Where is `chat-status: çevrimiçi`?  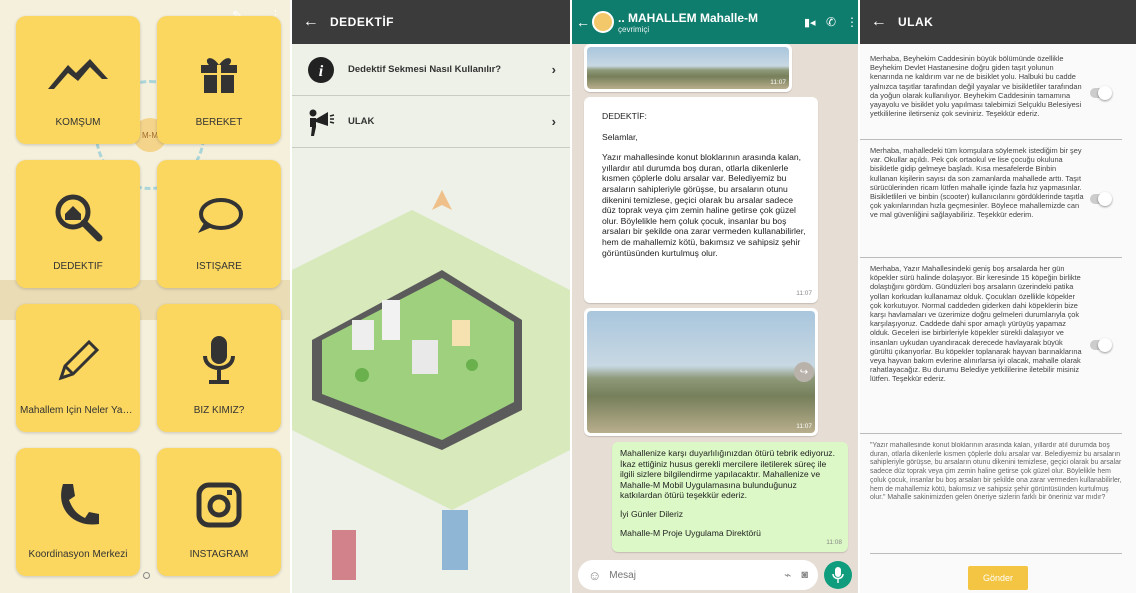
chat-status: çevrimiçi is located at coordinates (634, 29).